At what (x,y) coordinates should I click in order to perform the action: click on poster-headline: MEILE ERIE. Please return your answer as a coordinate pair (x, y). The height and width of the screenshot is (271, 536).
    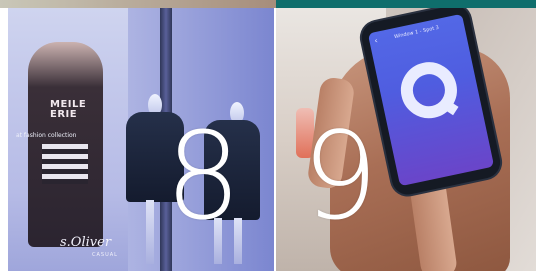
    Looking at the image, I should click on (68, 109).